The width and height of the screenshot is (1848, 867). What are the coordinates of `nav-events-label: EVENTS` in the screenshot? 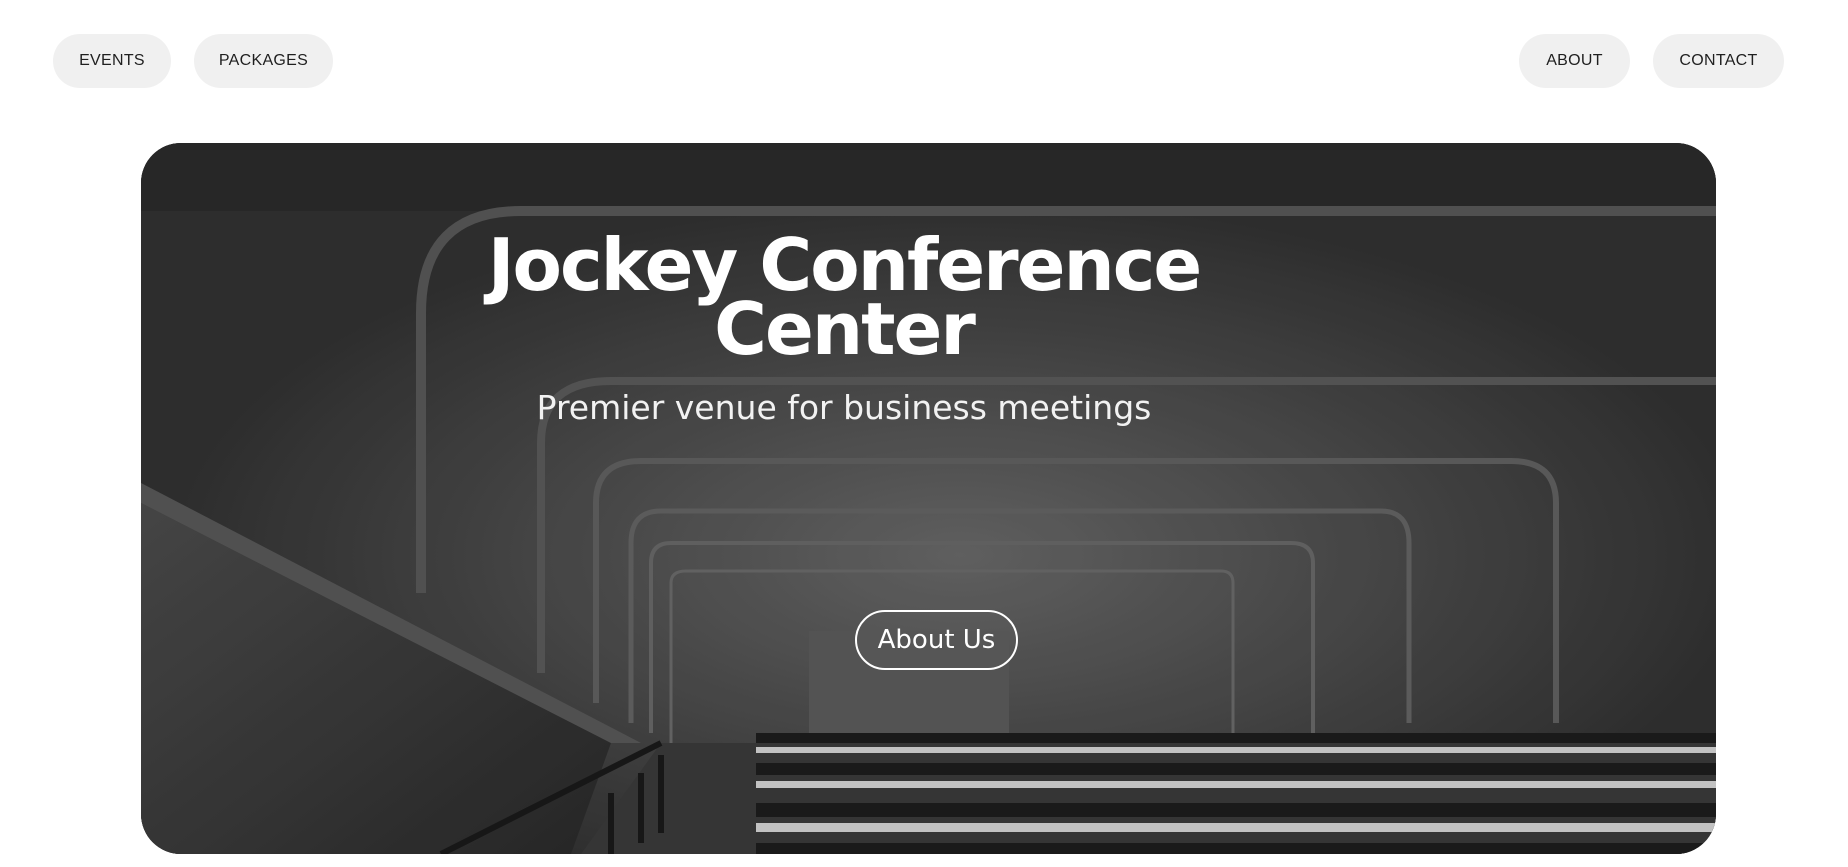 It's located at (112, 60).